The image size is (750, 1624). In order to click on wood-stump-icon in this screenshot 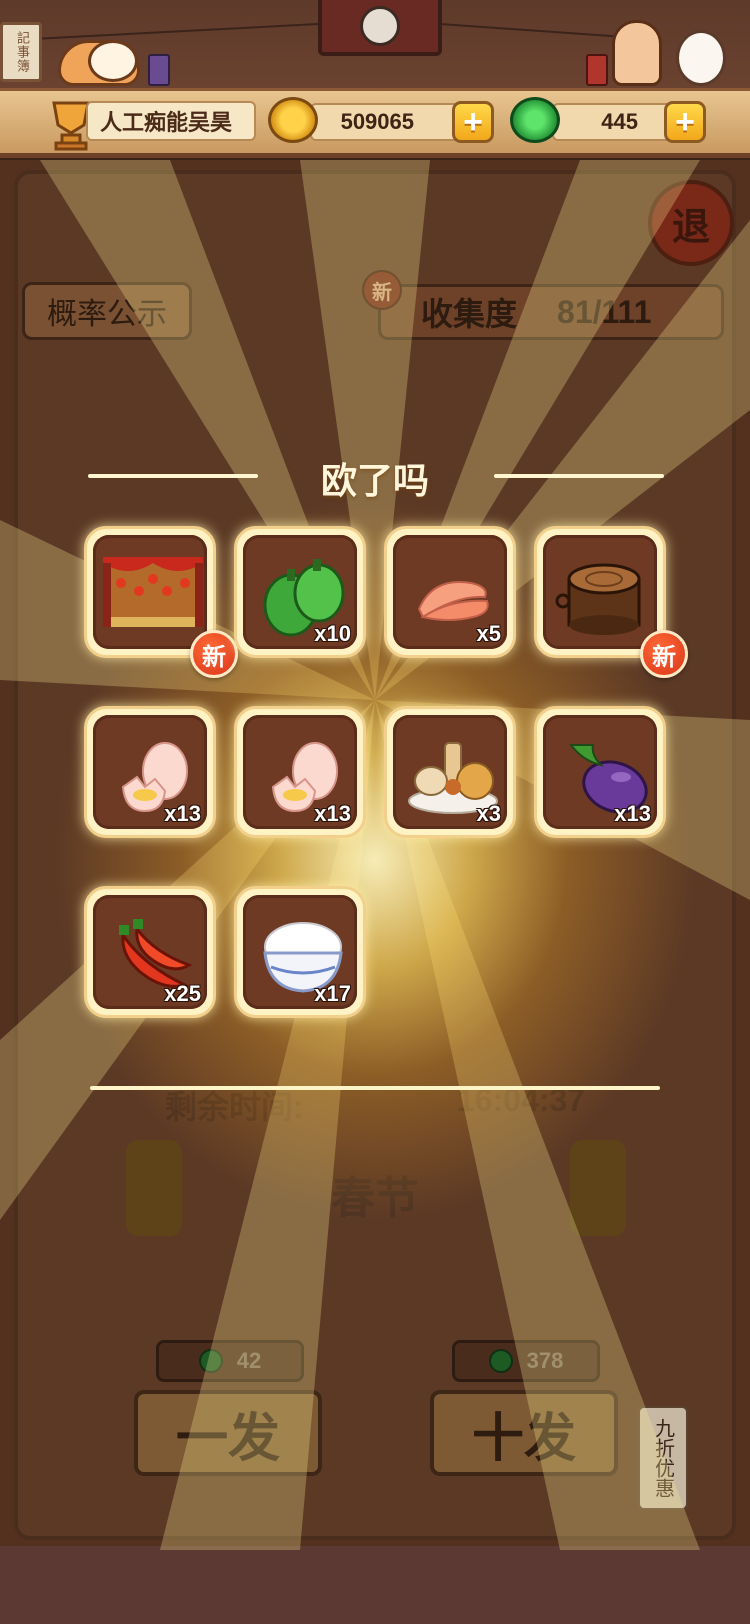, I will do `click(598, 599)`.